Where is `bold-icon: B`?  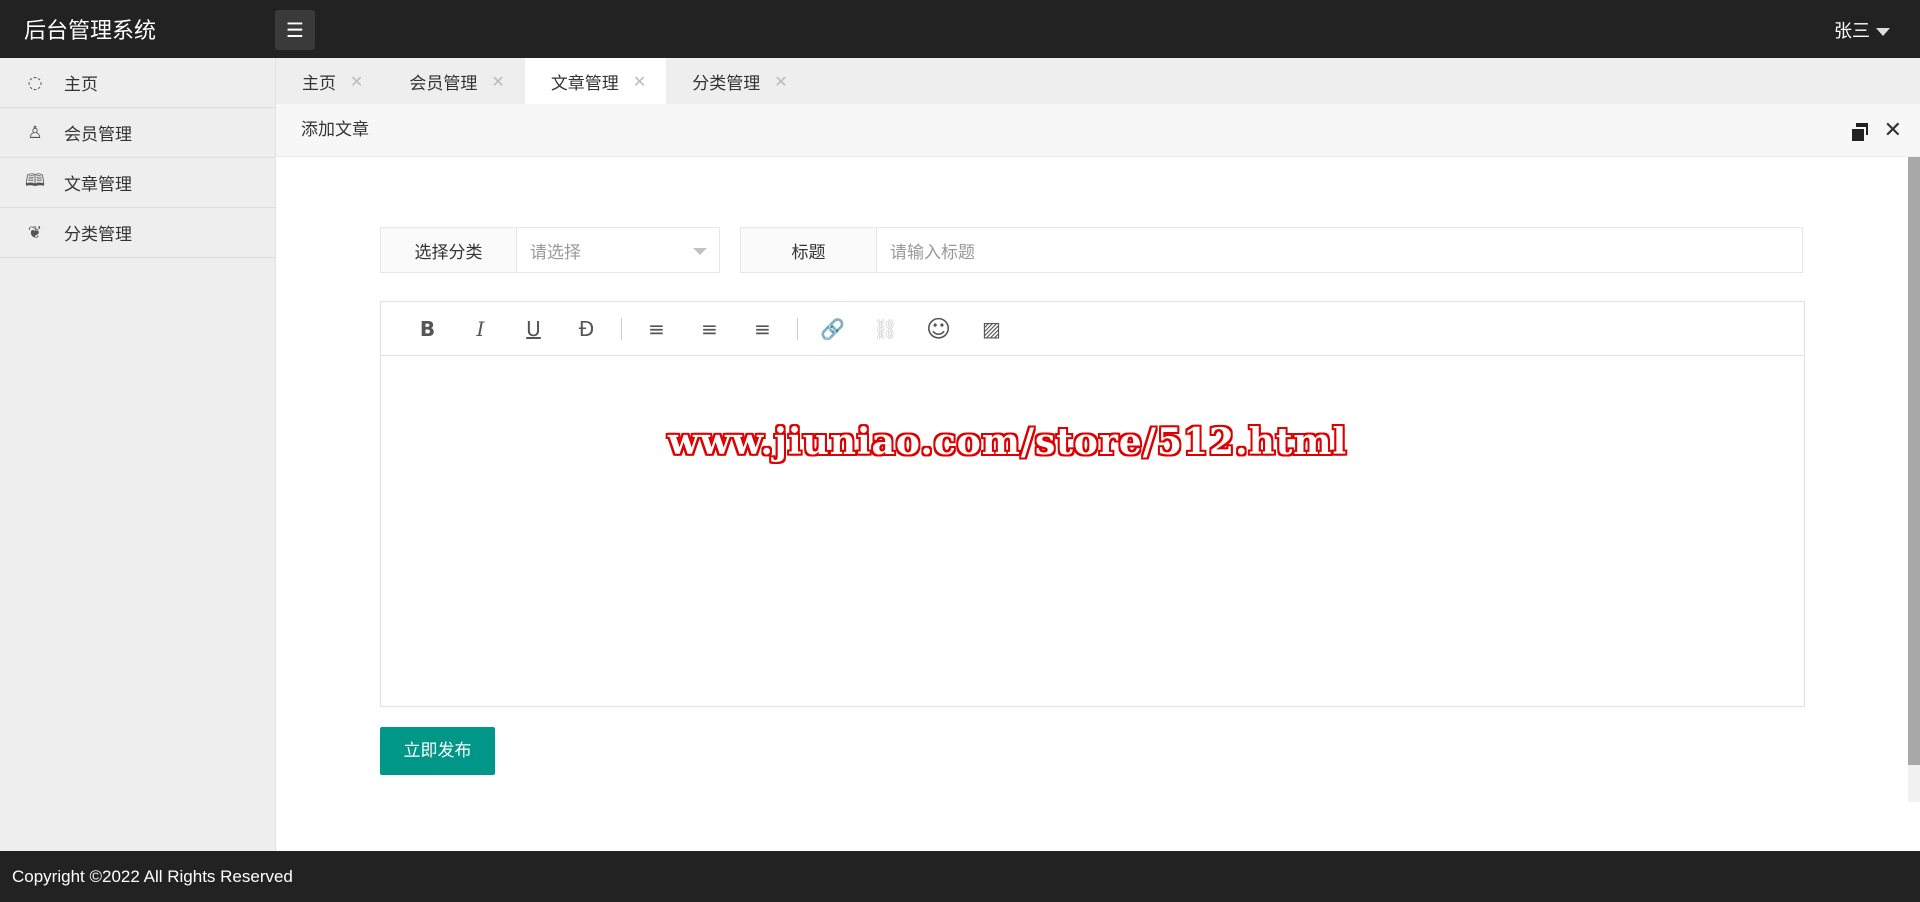 bold-icon: B is located at coordinates (427, 329).